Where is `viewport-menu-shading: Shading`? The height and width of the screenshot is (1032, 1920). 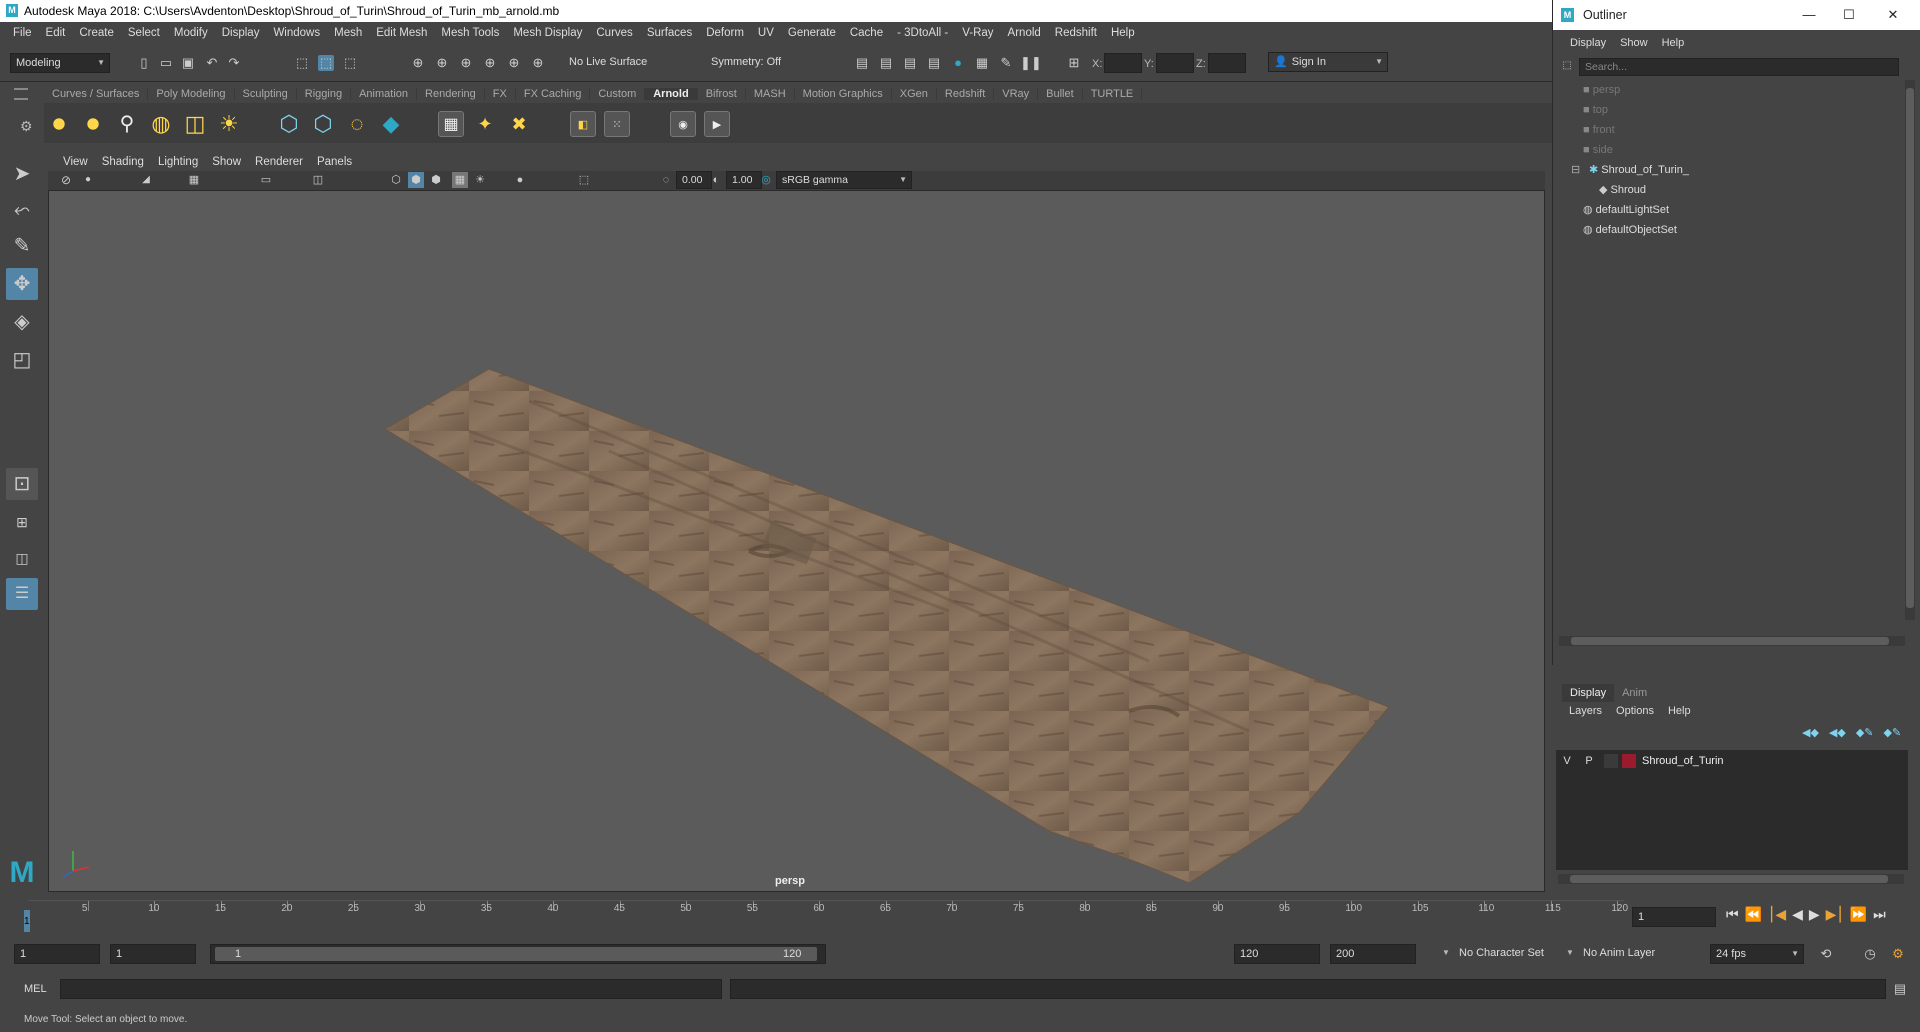 viewport-menu-shading: Shading is located at coordinates (123, 162).